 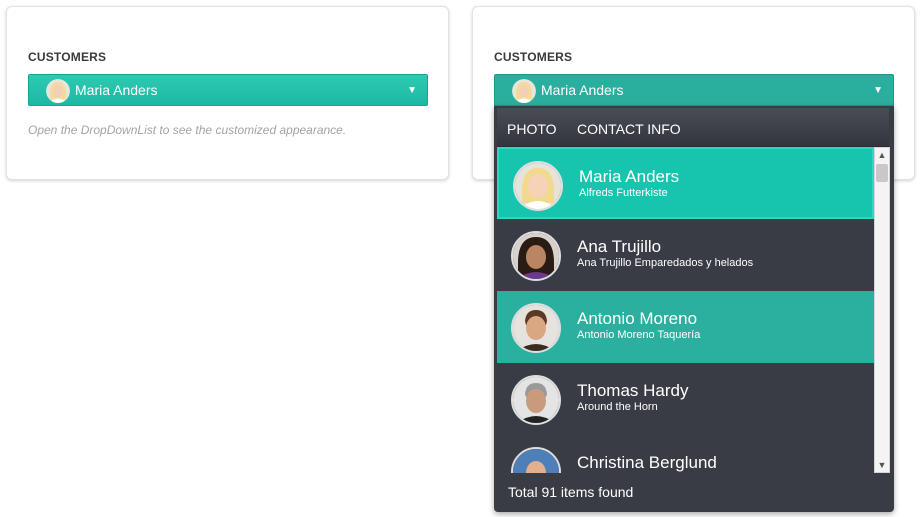 I want to click on list-item: Antonio Moreno Antonio Moreno Taquería, so click(x=685, y=327).